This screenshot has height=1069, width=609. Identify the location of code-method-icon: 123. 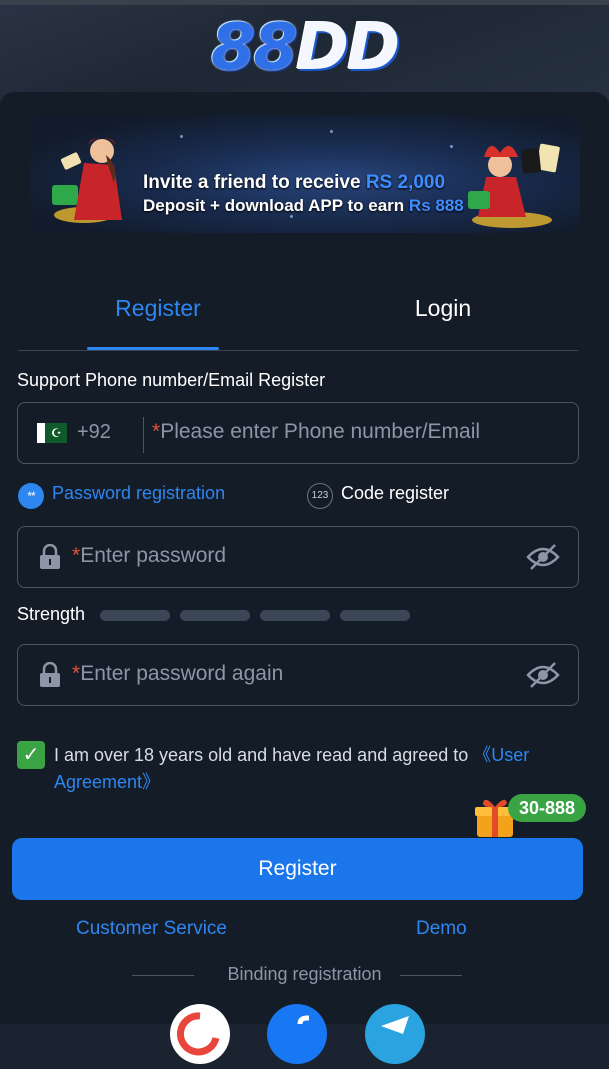
(320, 496).